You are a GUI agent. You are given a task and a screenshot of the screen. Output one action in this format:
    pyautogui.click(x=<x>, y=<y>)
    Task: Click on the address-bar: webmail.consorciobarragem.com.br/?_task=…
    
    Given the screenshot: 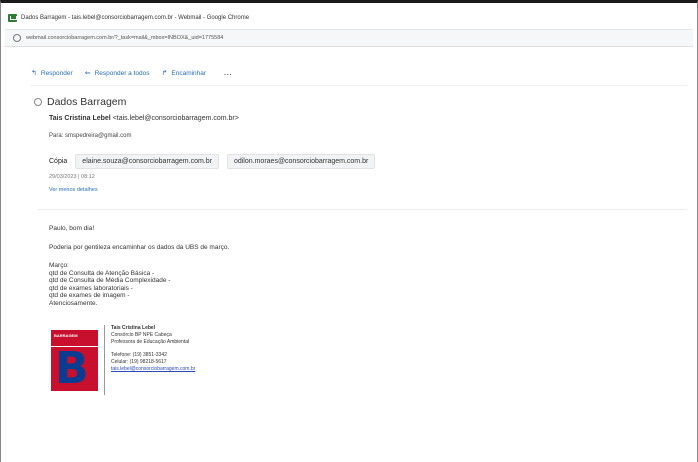 What is the action you would take?
    pyautogui.click(x=349, y=38)
    